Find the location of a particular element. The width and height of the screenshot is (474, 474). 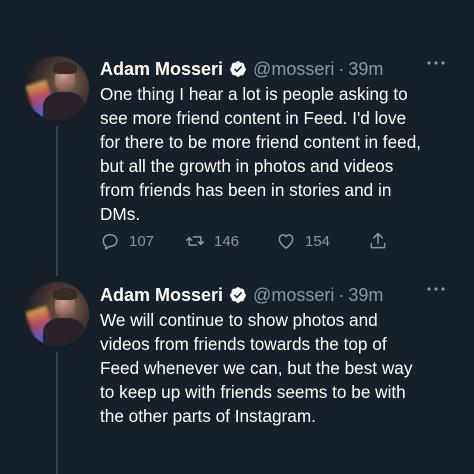

share-icon is located at coordinates (378, 240).